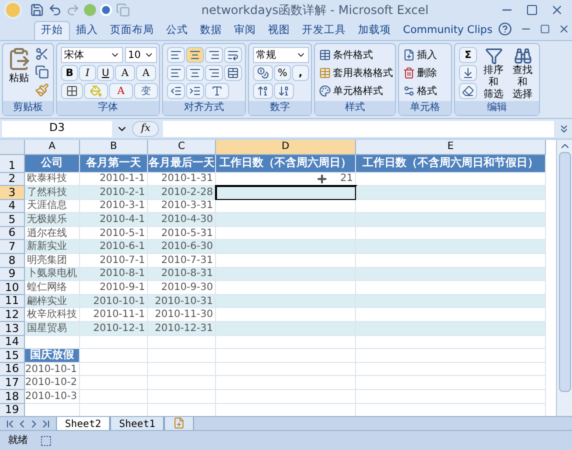  What do you see at coordinates (420, 55) in the screenshot?
I see `cells-command: 插入` at bounding box center [420, 55].